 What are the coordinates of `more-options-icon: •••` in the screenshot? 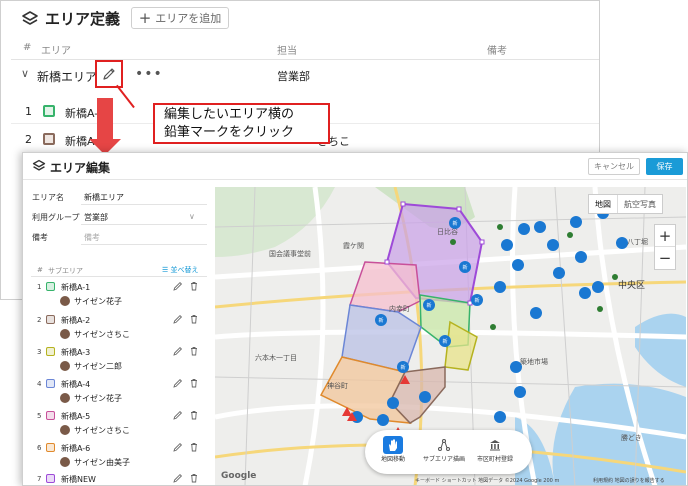 It's located at (149, 74).